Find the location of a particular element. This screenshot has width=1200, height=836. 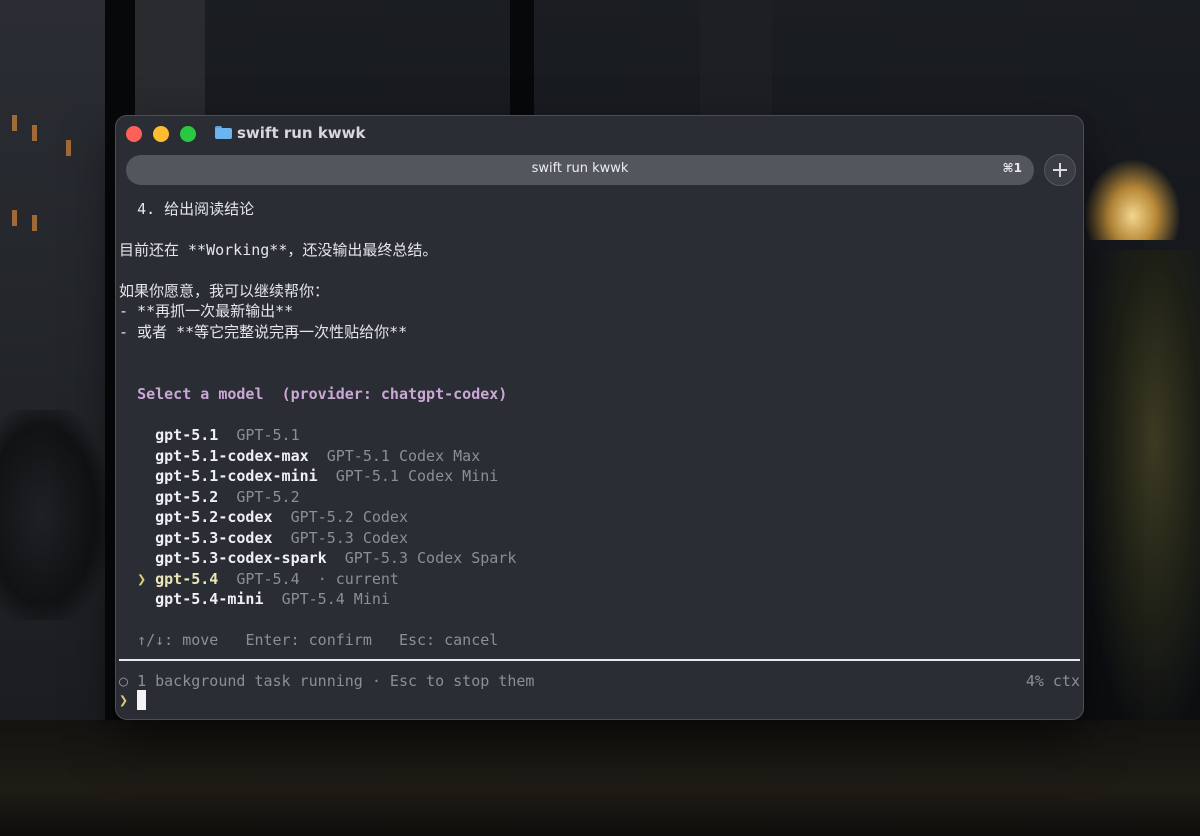

help-cancel: Esc: cancel is located at coordinates (448, 640).